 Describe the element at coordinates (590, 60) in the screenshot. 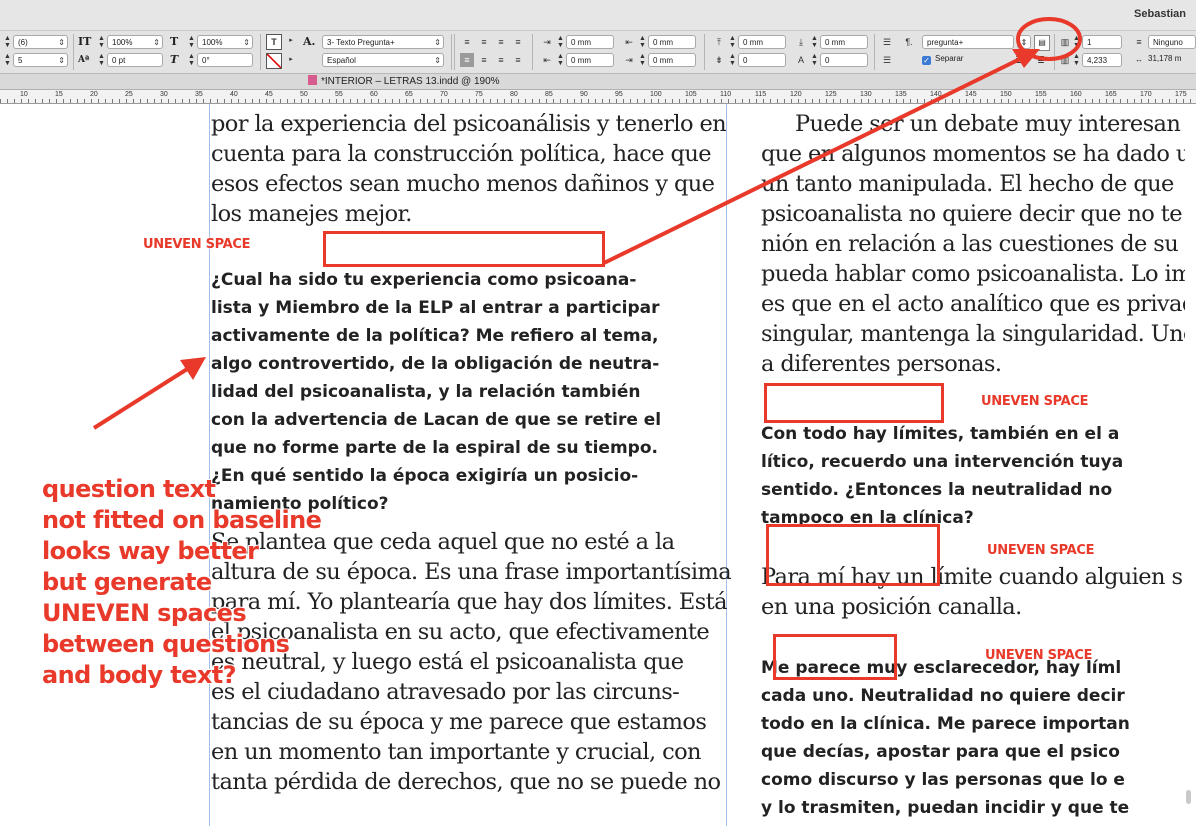

I see `first-line-indent-field: 0 mm` at that location.